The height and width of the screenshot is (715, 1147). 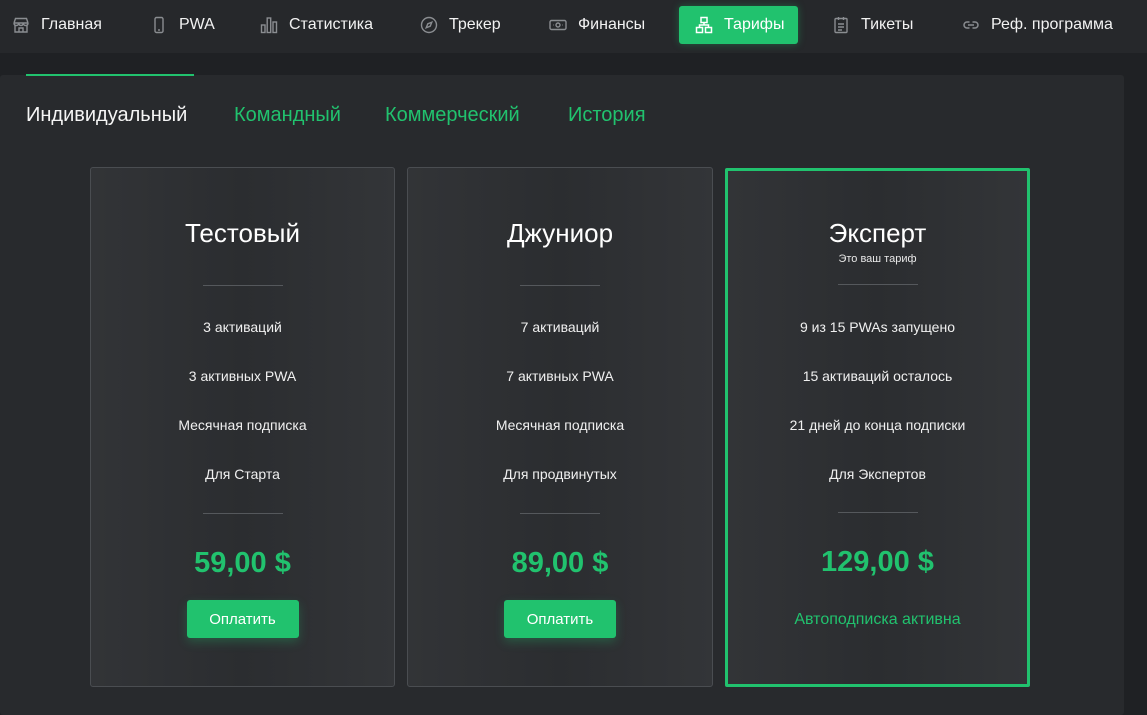 I want to click on plan-title: Джуниор, so click(x=560, y=233).